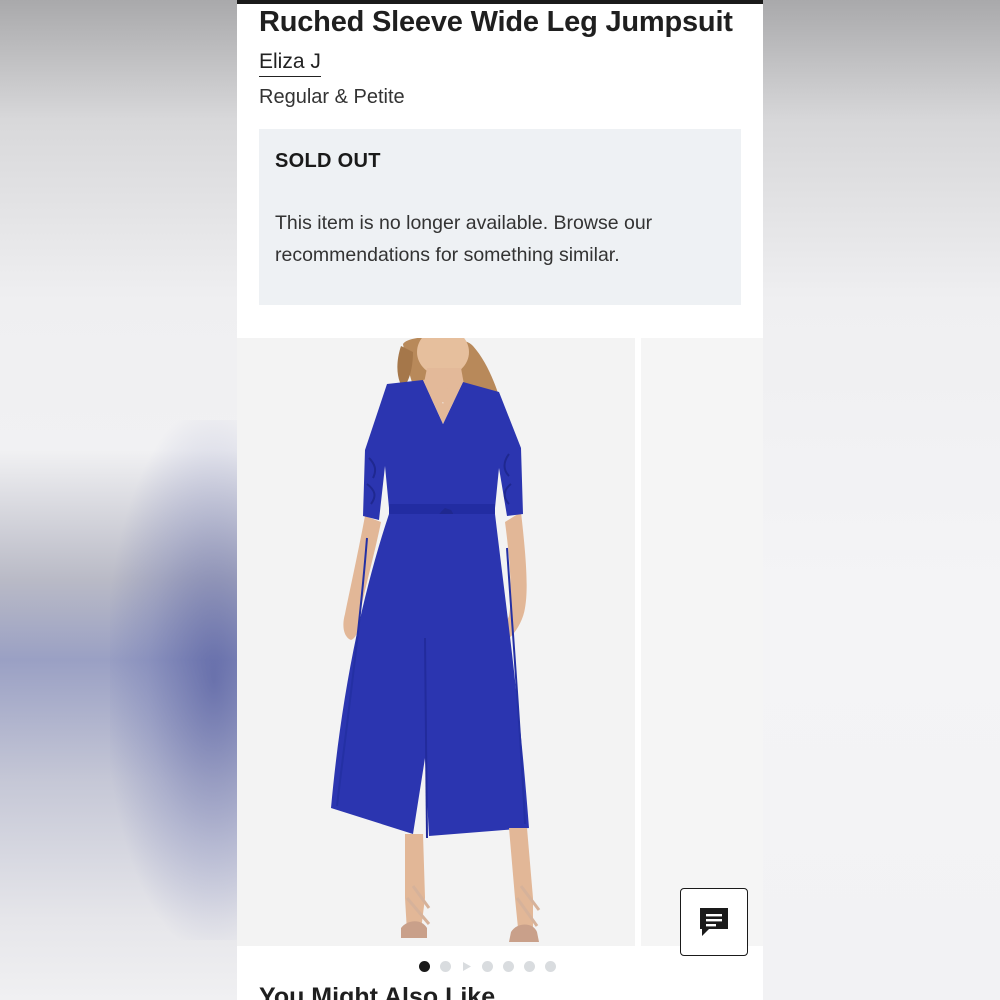  I want to click on recommendations-heading: You Might Also Like, so click(377, 991).